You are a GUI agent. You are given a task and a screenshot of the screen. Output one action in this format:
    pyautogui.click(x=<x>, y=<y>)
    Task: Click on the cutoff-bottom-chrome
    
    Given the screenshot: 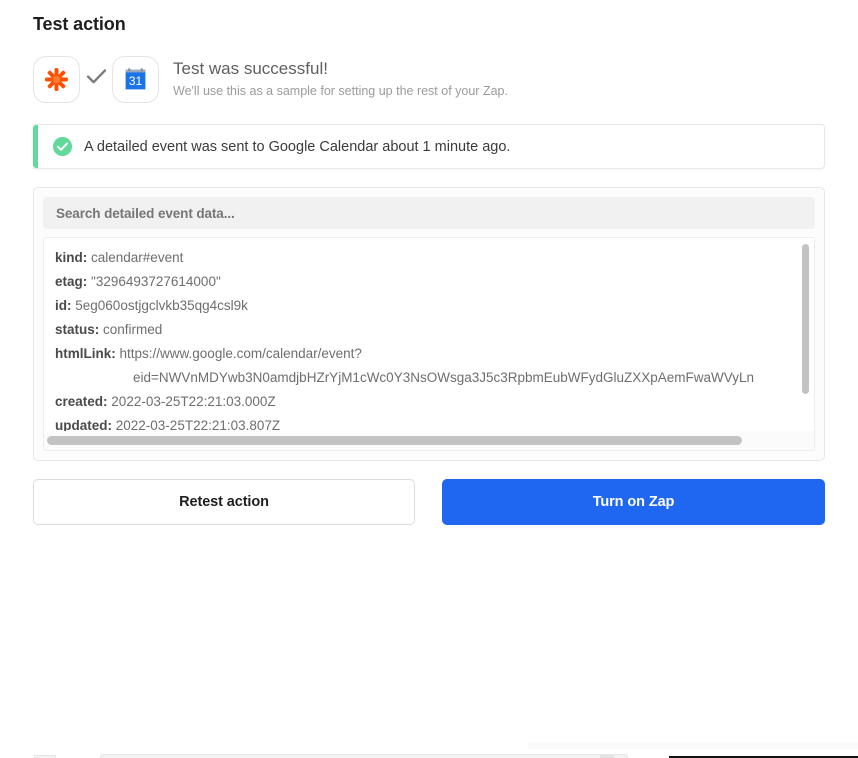 What is the action you would take?
    pyautogui.click(x=429, y=750)
    